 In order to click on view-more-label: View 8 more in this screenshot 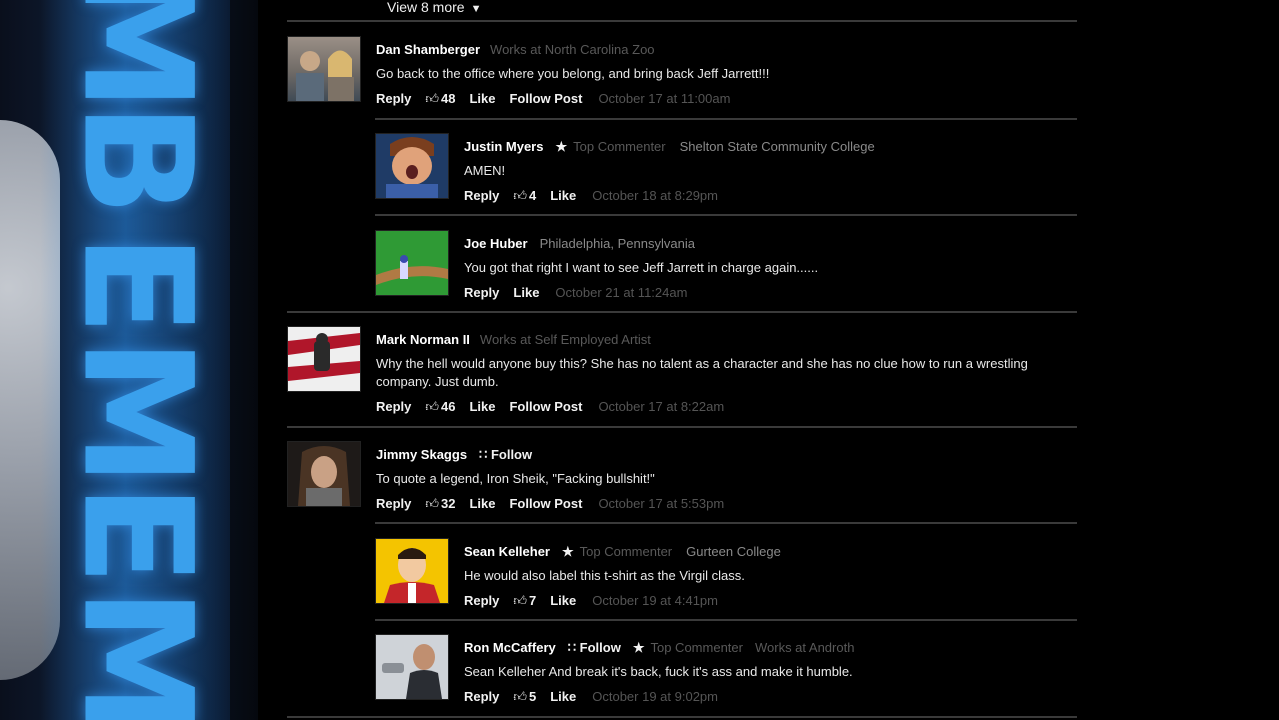, I will do `click(426, 7)`.